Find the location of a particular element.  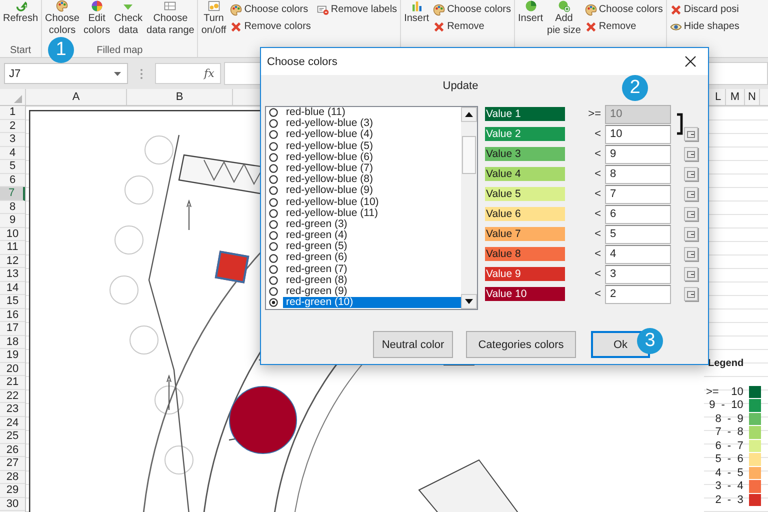

list-item: red-yellow-blue (9) is located at coordinates (372, 191).